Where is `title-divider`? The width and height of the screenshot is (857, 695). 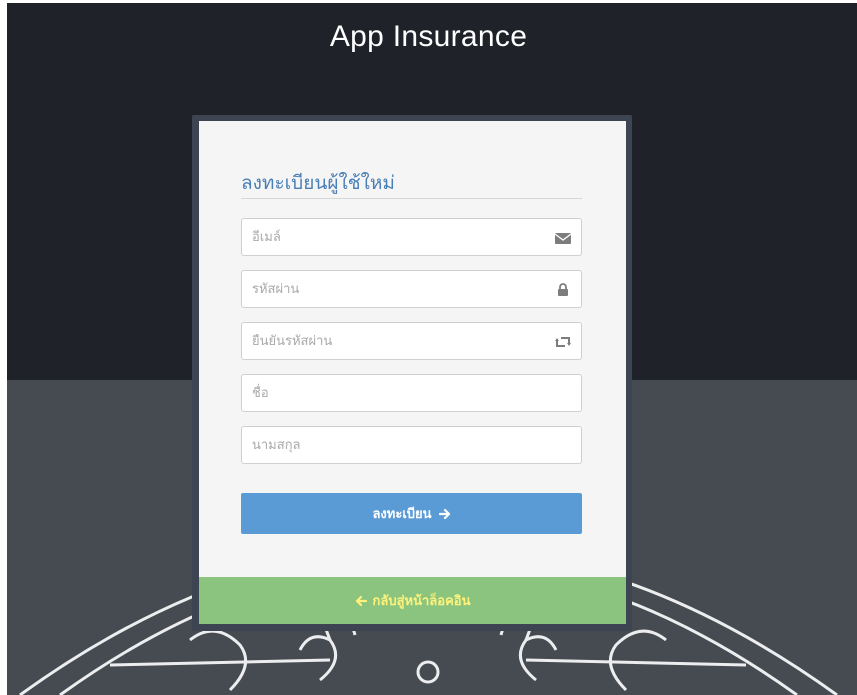 title-divider is located at coordinates (411, 198).